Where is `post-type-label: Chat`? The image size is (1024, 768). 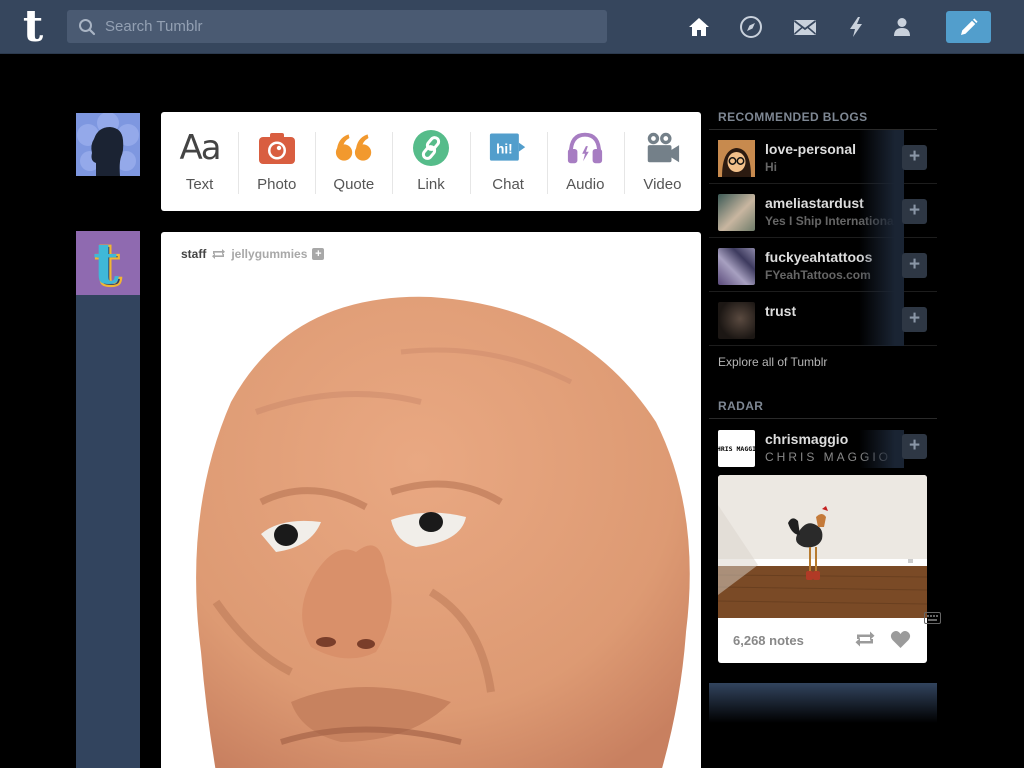
post-type-label: Chat is located at coordinates (508, 184).